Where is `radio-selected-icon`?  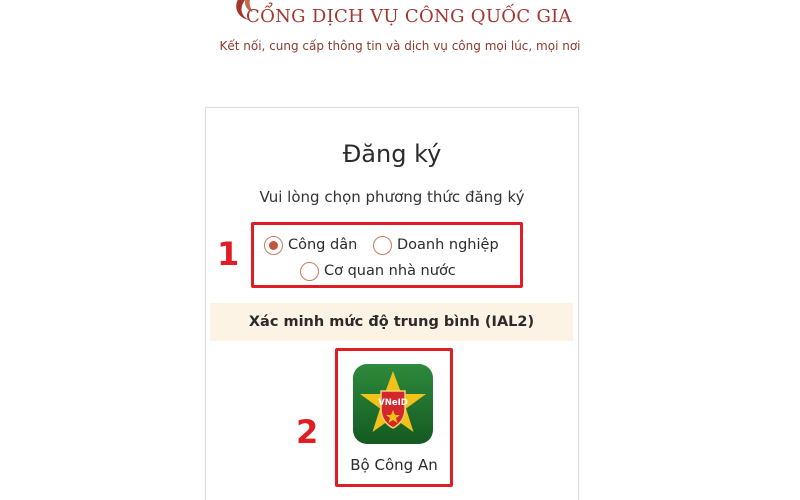
radio-selected-icon is located at coordinates (273, 245).